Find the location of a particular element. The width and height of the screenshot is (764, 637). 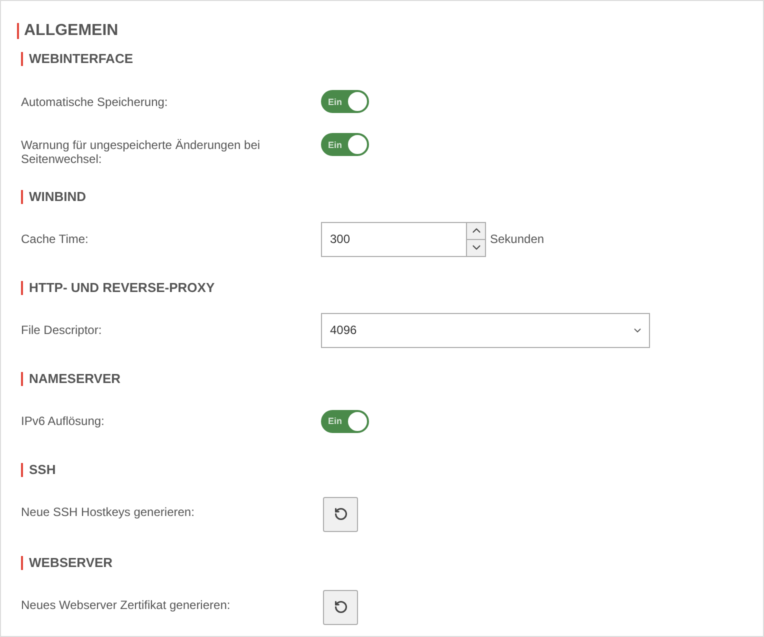

setting-label: IPv6 Auflösung: is located at coordinates (63, 420).